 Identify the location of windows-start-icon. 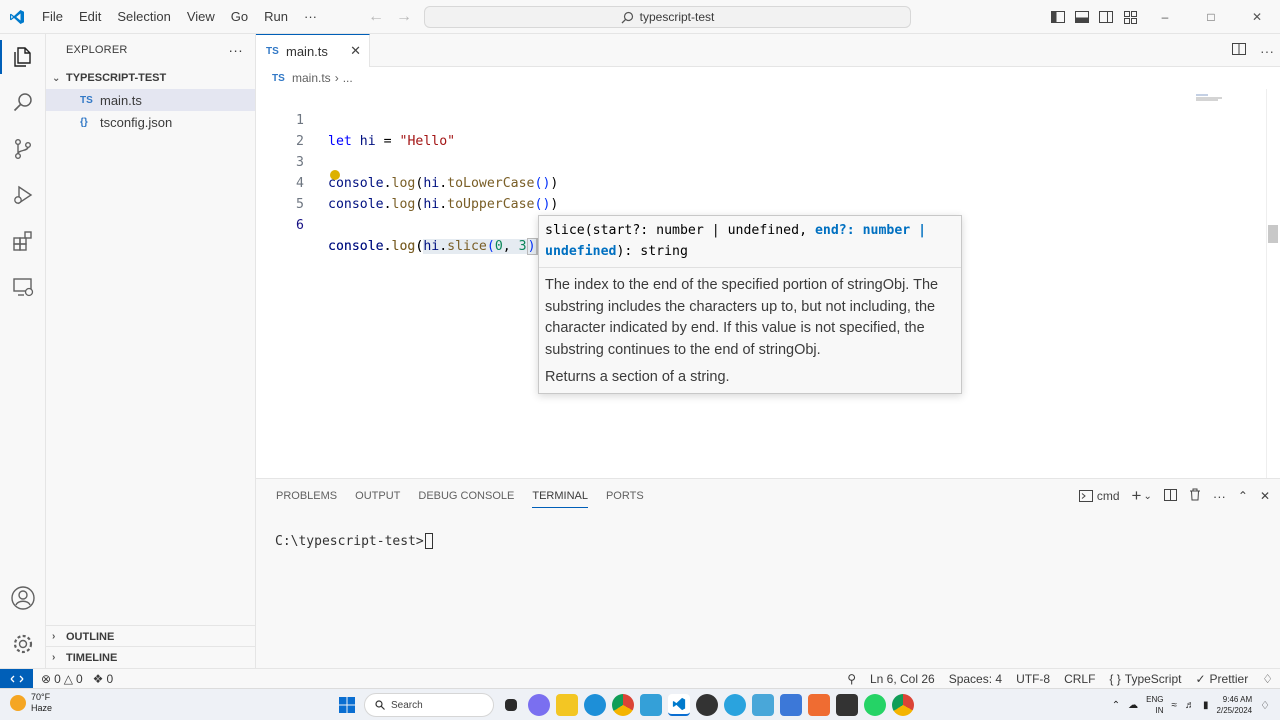
(347, 705).